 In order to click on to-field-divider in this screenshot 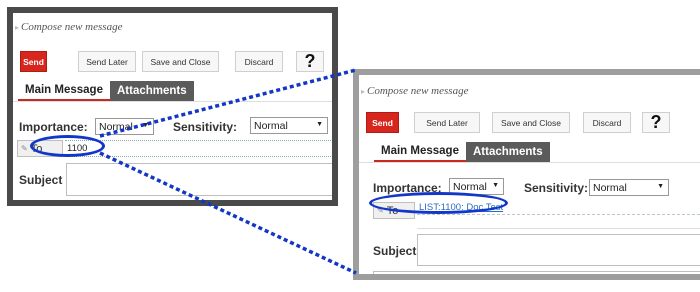, I will do `click(558, 214)`.